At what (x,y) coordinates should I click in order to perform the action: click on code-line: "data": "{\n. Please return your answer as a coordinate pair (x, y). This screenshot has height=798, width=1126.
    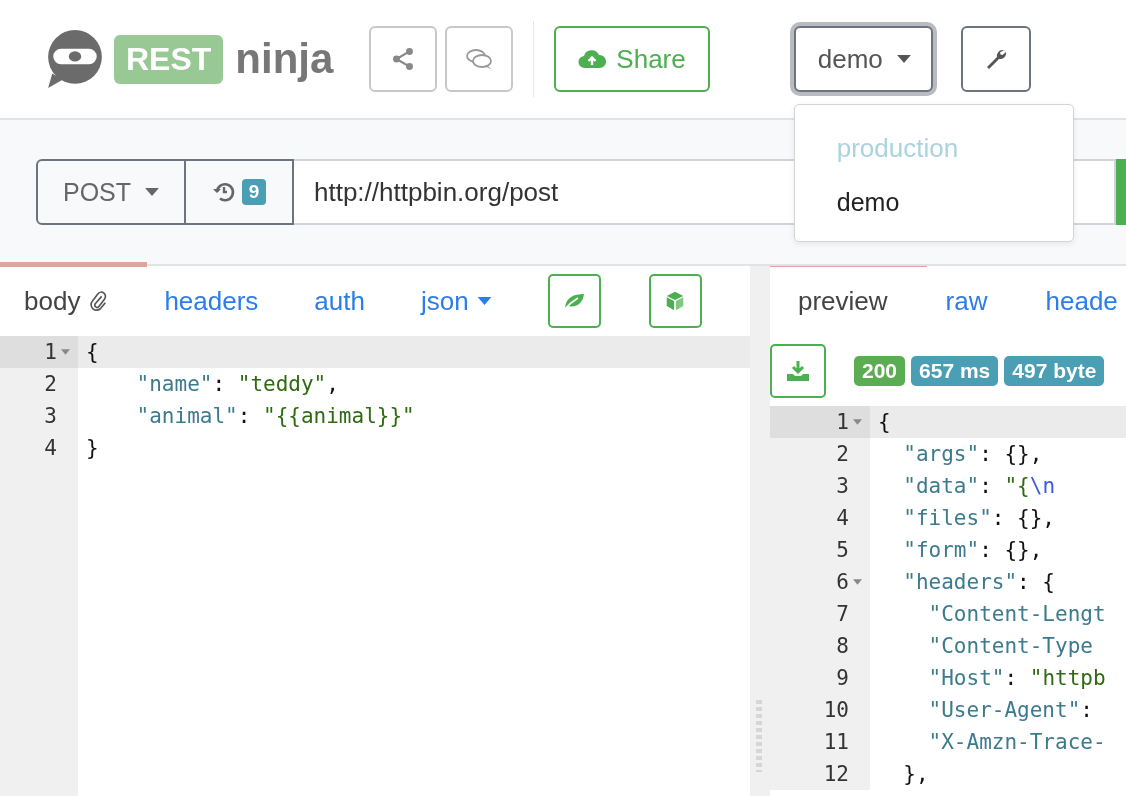
    Looking at the image, I should click on (979, 486).